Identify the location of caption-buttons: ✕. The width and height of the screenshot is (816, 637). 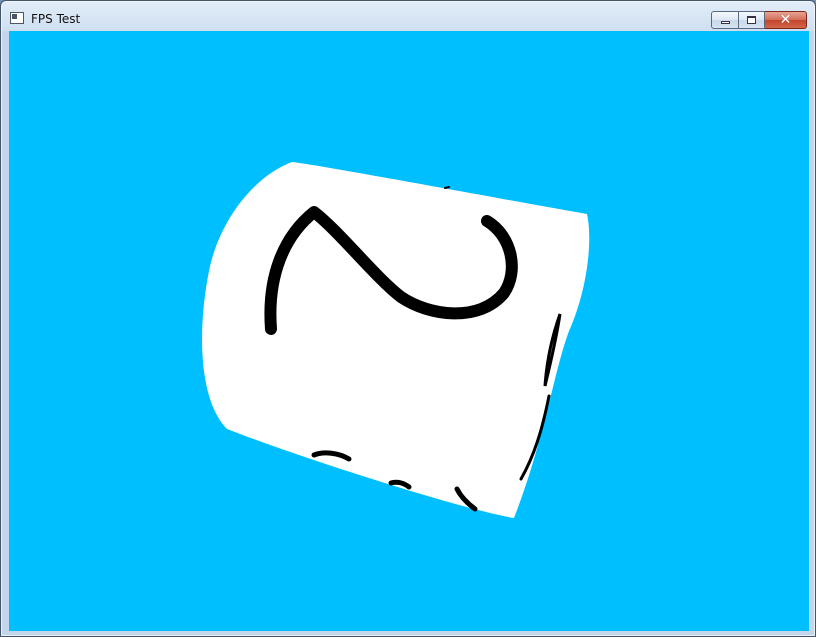
(759, 20).